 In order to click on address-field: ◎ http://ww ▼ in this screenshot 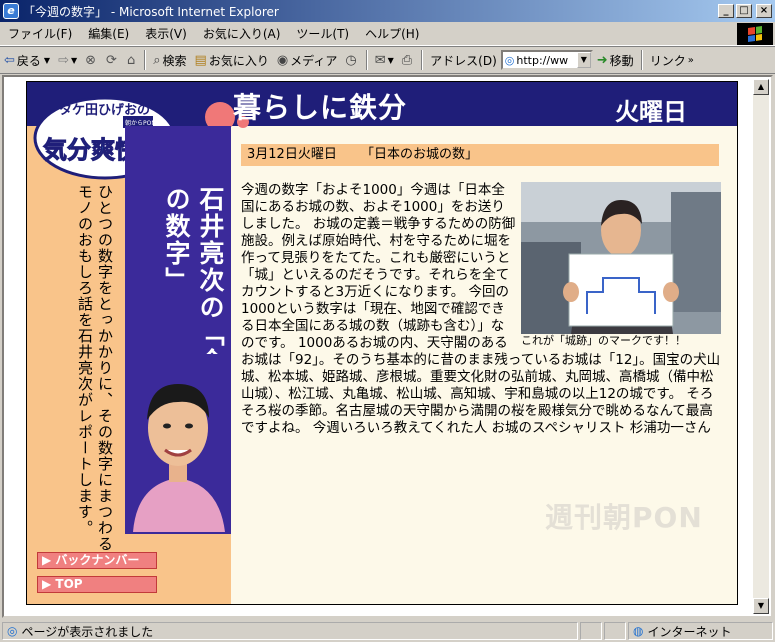, I will do `click(546, 60)`.